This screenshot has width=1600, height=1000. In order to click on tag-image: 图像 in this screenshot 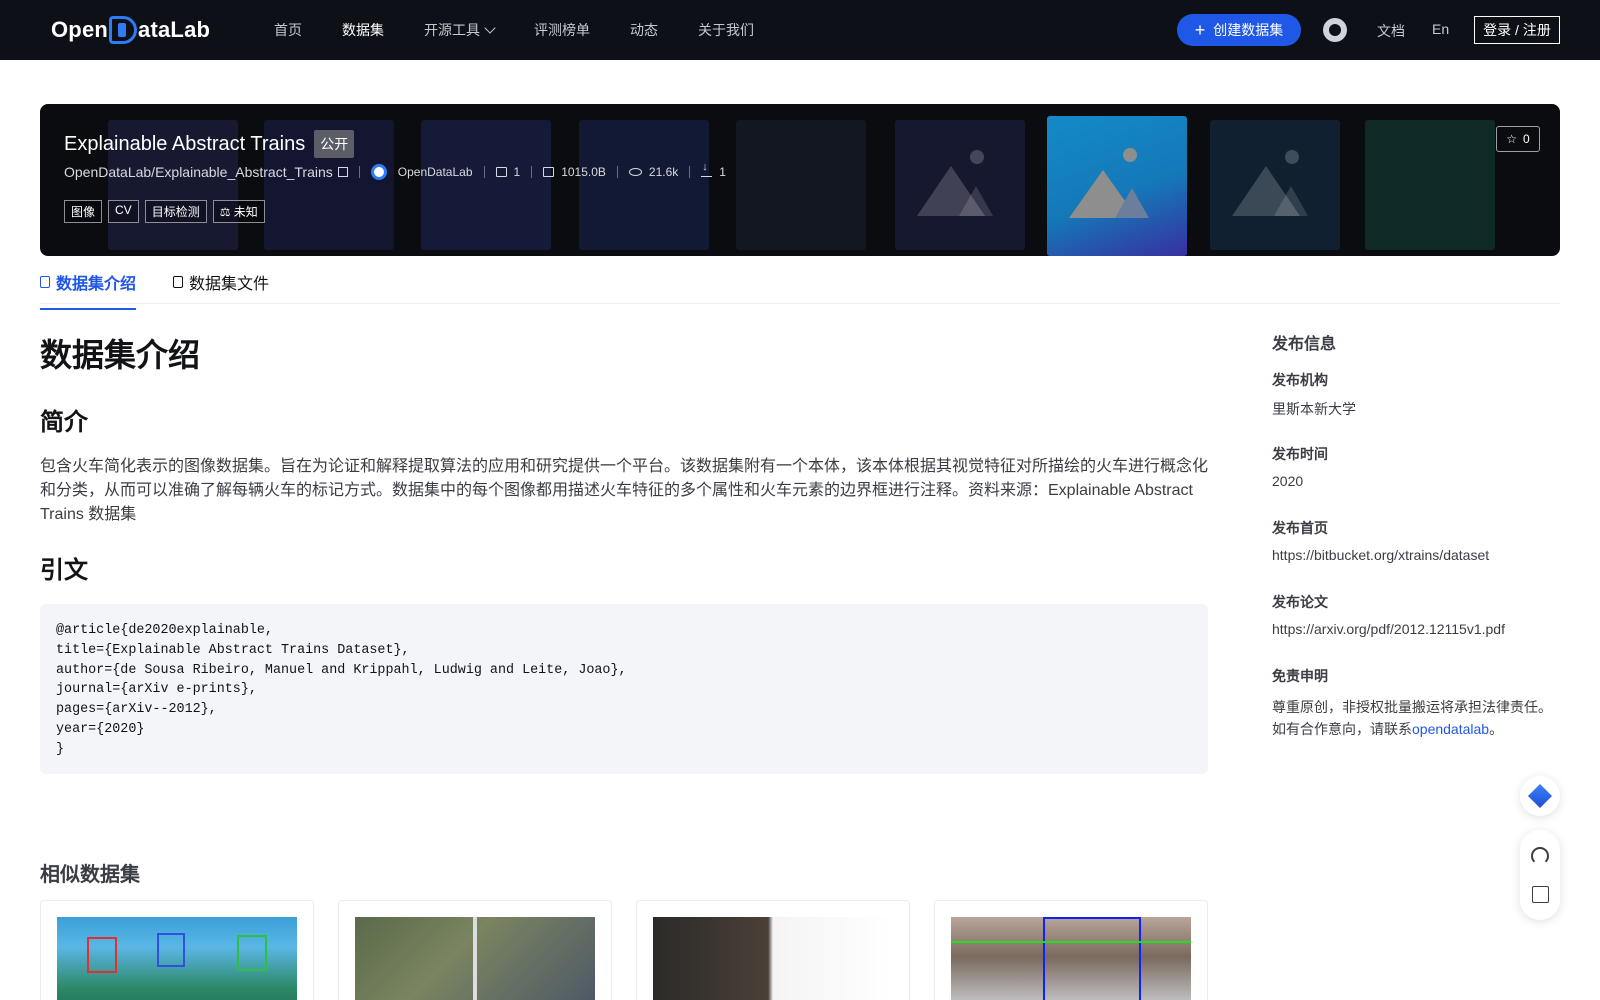, I will do `click(83, 211)`.